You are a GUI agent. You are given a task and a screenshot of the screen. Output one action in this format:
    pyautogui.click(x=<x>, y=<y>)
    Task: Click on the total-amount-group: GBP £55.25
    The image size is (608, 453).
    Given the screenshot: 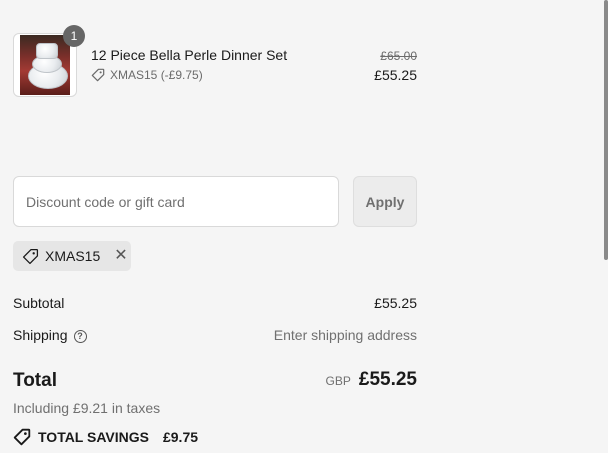 What is the action you would take?
    pyautogui.click(x=371, y=380)
    